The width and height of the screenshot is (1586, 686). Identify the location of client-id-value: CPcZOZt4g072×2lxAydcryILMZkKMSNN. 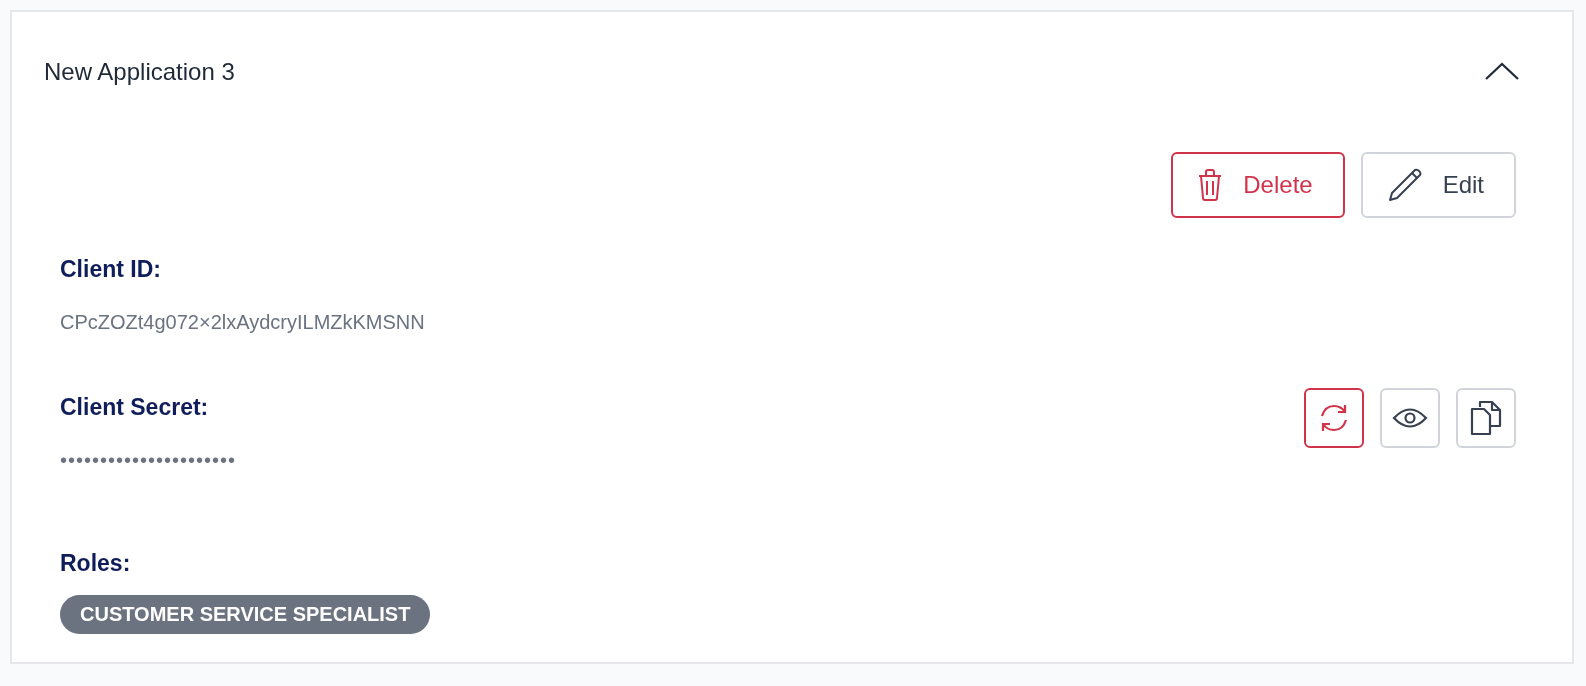
(243, 322).